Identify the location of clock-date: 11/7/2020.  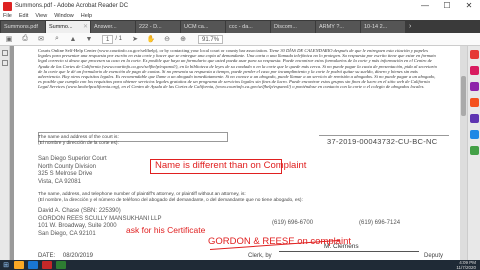
(466, 267).